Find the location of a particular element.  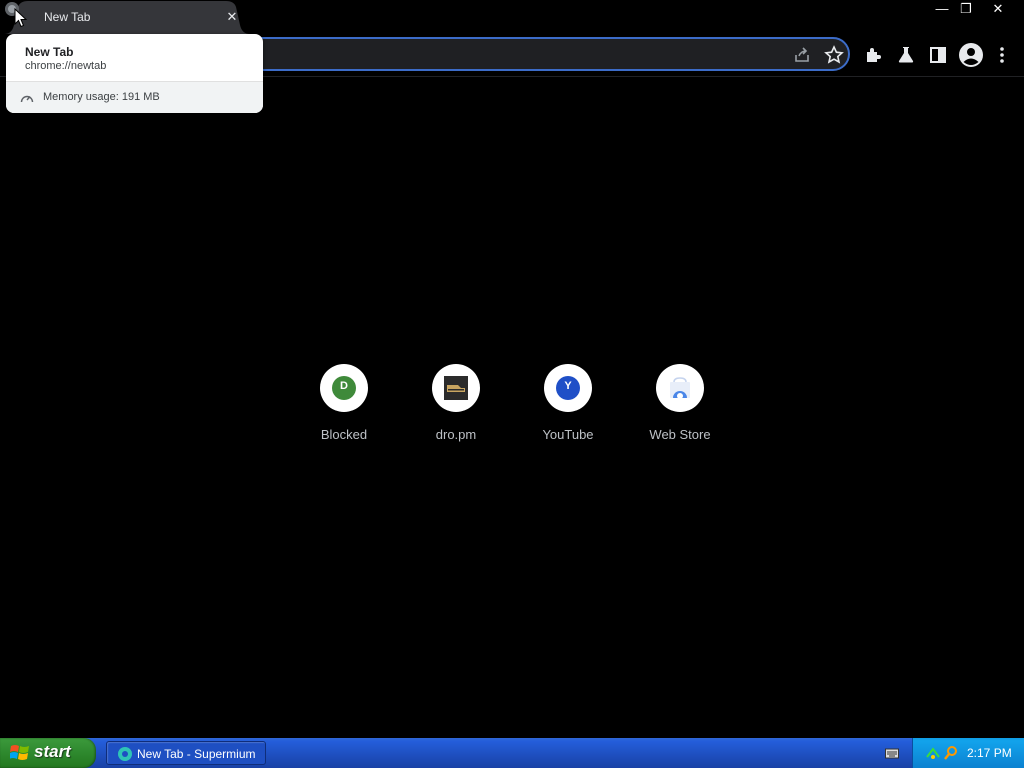

shortcut-label: dro.pm is located at coordinates (456, 434).